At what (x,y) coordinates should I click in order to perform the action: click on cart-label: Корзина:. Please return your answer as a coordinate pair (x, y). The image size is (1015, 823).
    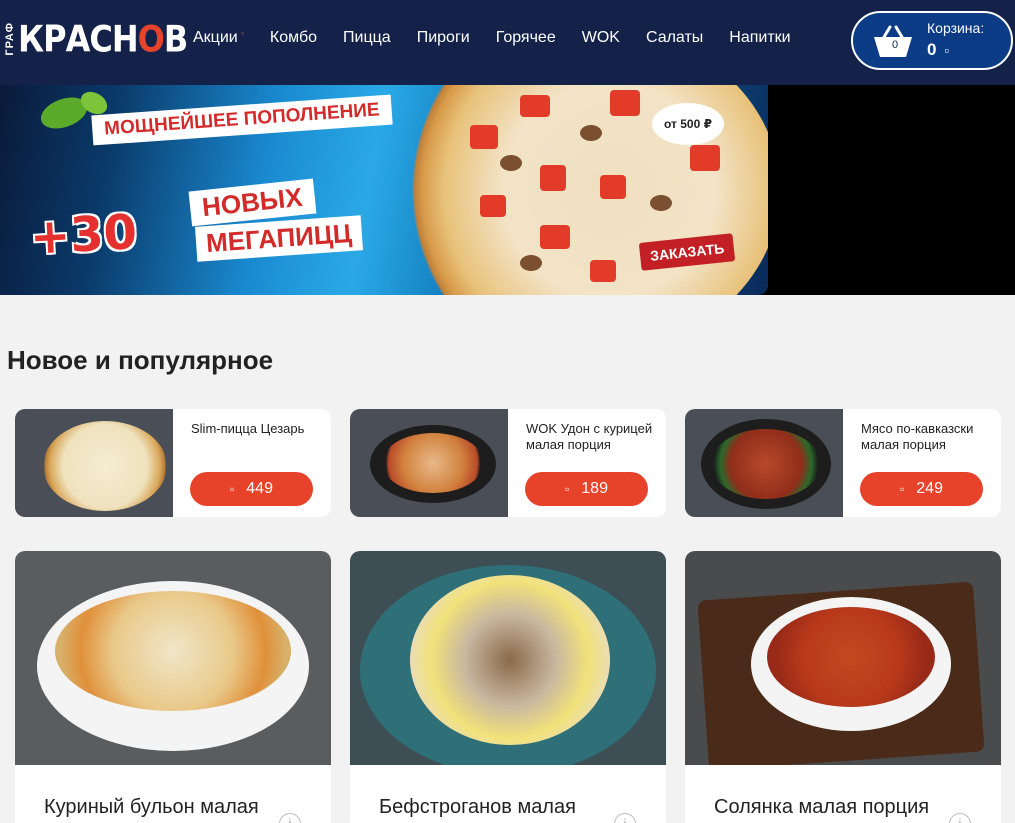
    Looking at the image, I should click on (956, 28).